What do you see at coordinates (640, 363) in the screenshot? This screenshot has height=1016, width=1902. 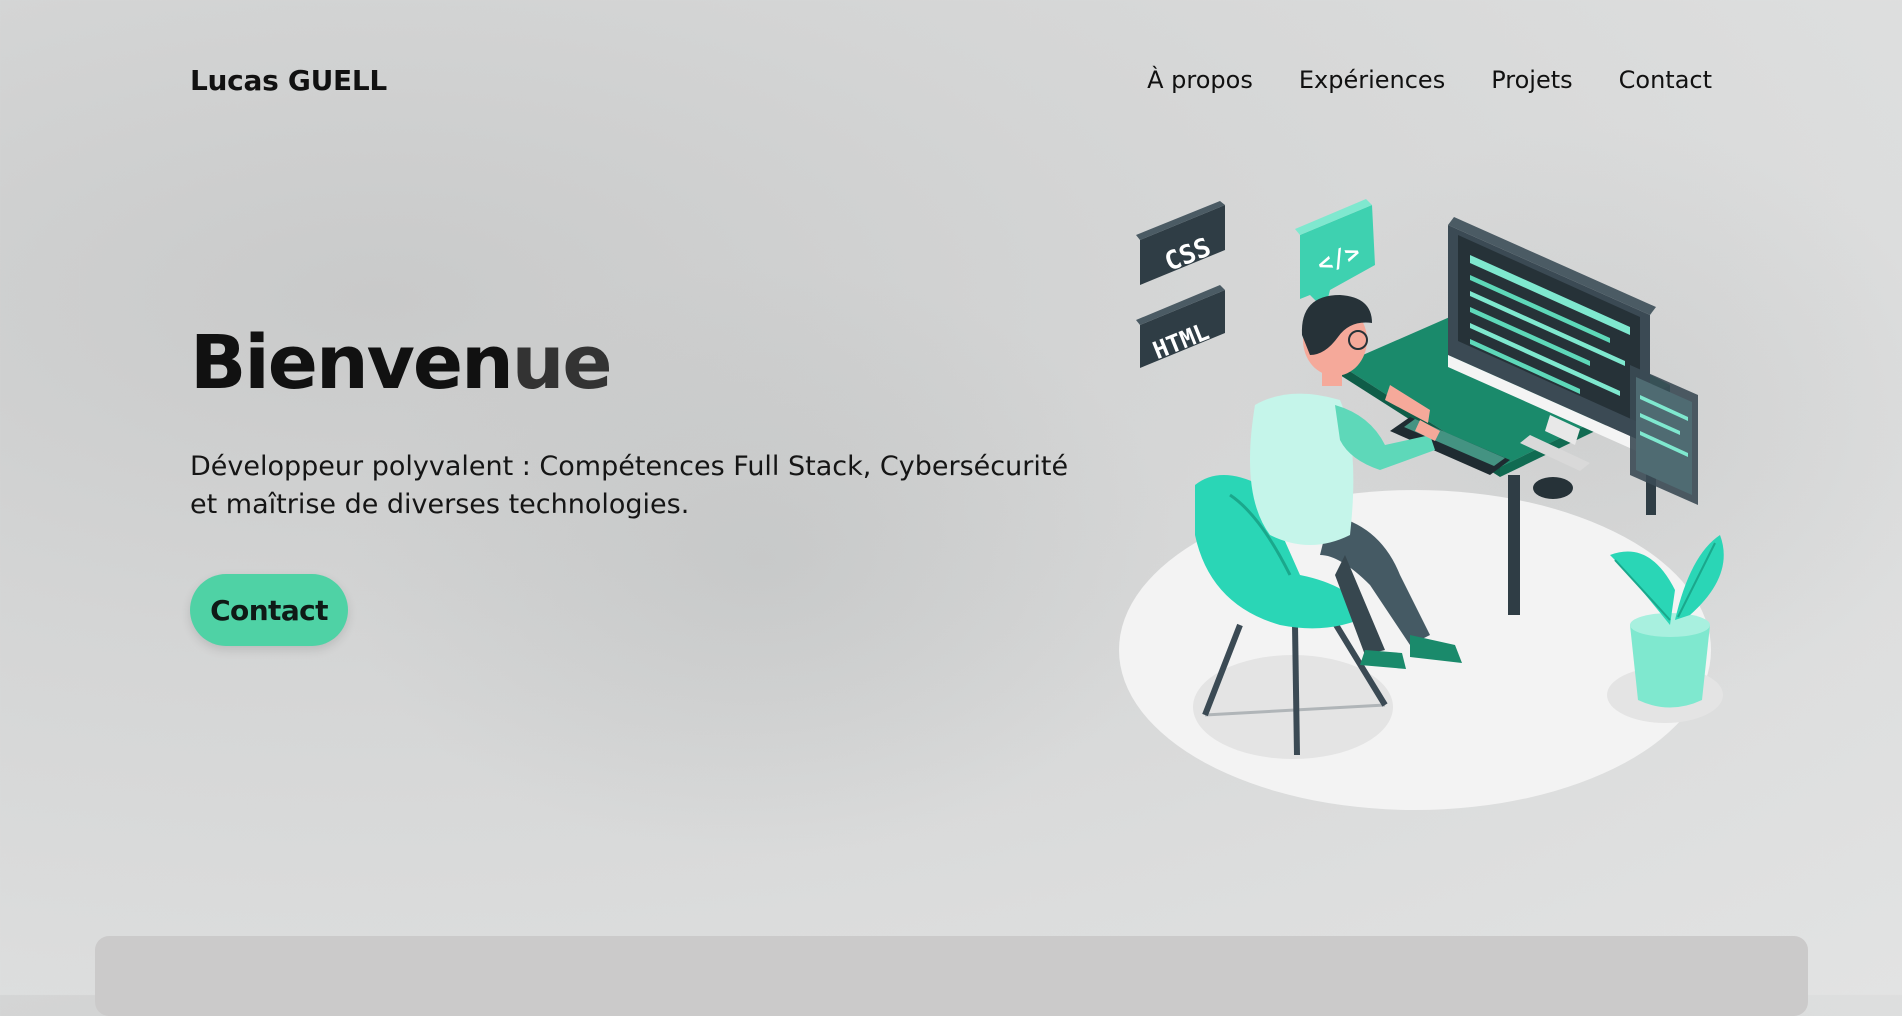 I see `hero-title: Bienvenue` at bounding box center [640, 363].